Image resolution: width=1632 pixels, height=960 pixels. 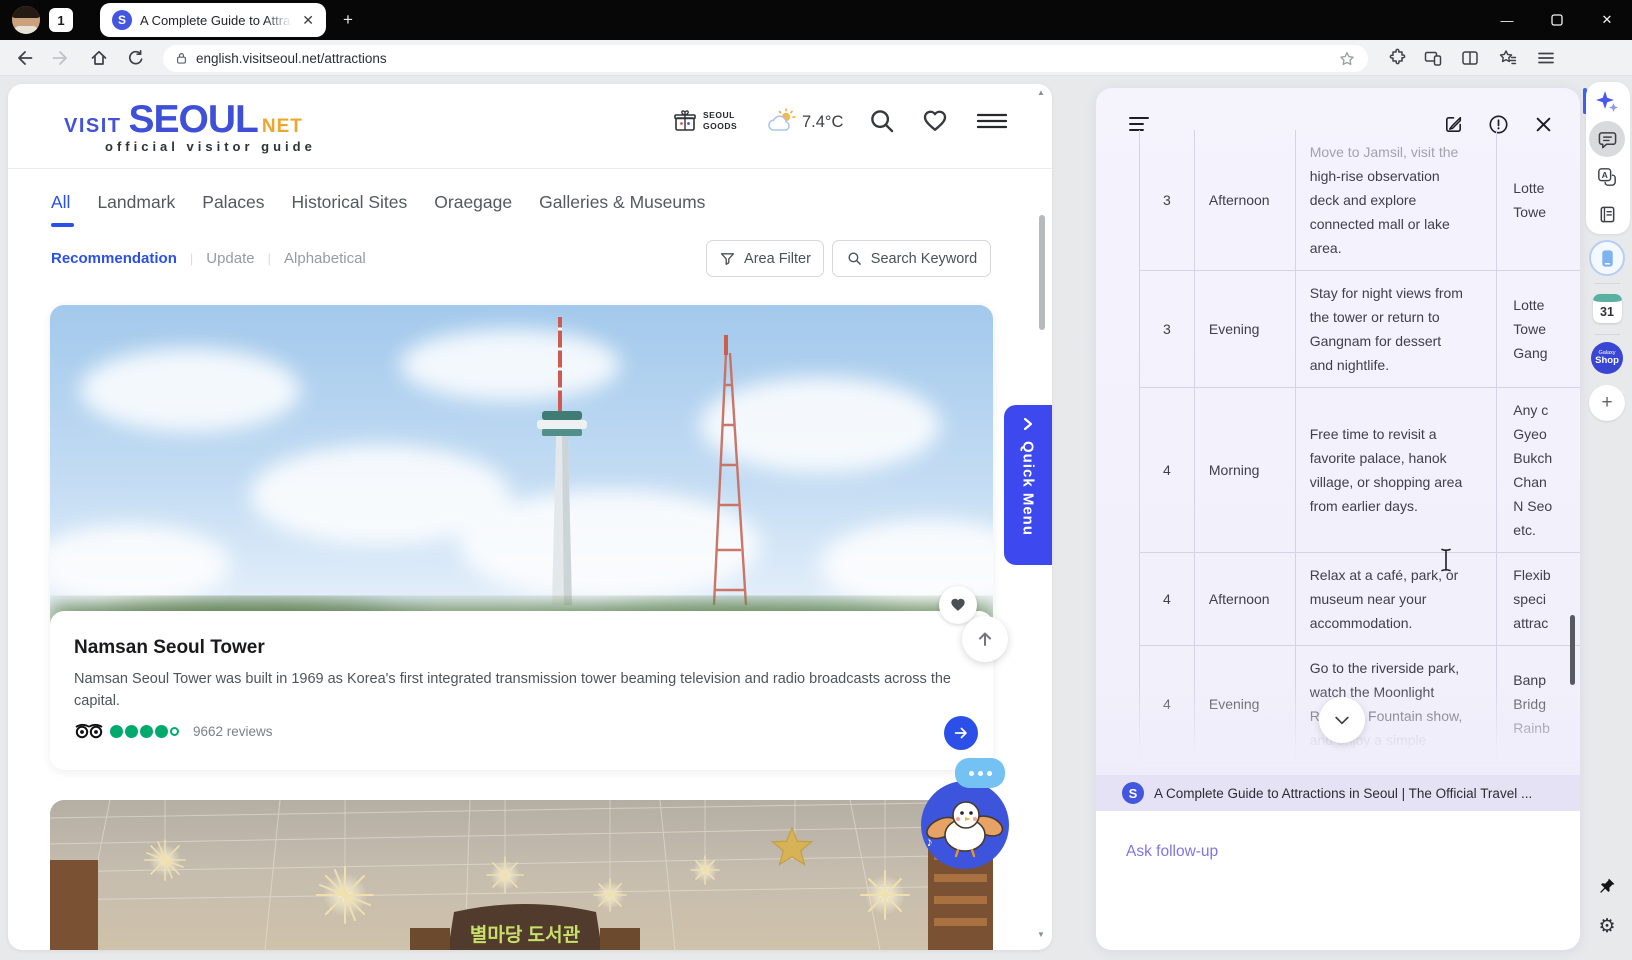 I want to click on tab-landmark: Landmark, so click(x=136, y=202).